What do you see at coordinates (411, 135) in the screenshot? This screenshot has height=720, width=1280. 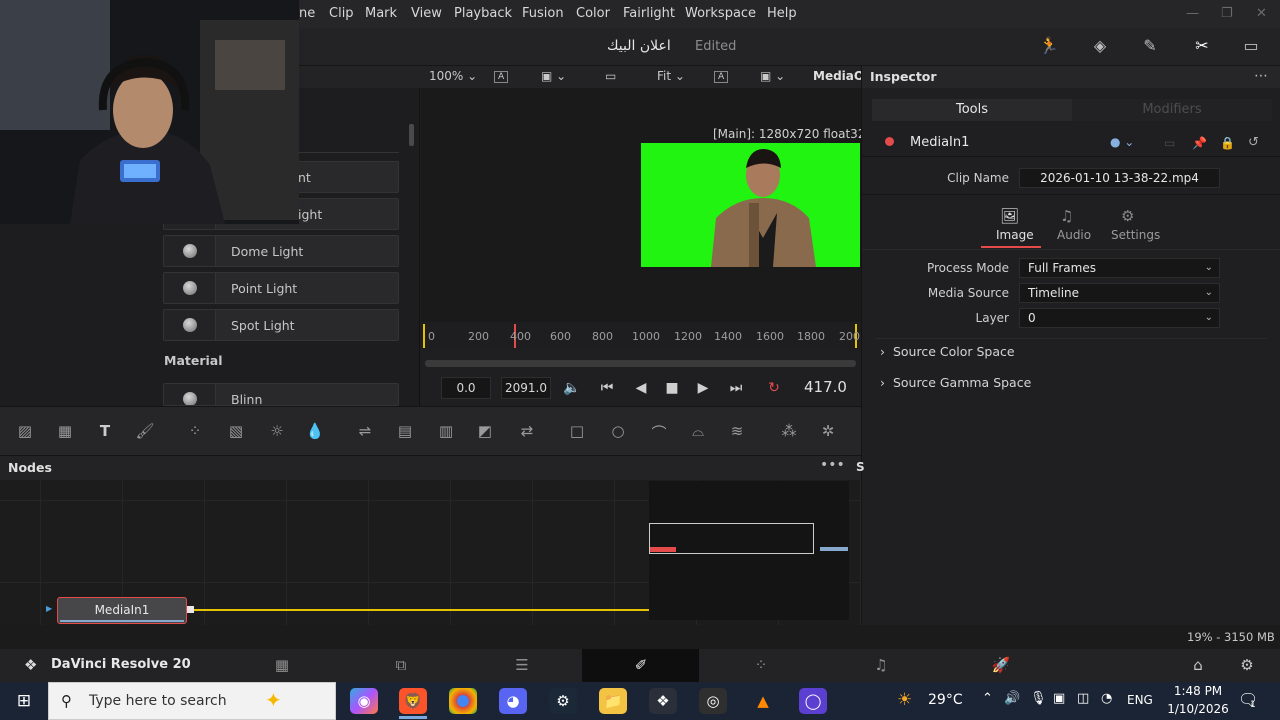 I see `library-scrollbar` at bounding box center [411, 135].